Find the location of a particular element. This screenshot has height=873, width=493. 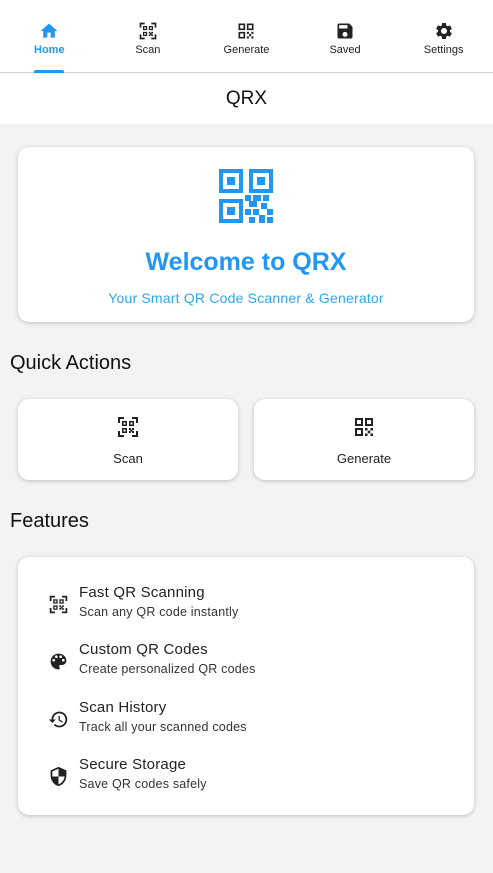

tab-scan: Scan is located at coordinates (148, 36).